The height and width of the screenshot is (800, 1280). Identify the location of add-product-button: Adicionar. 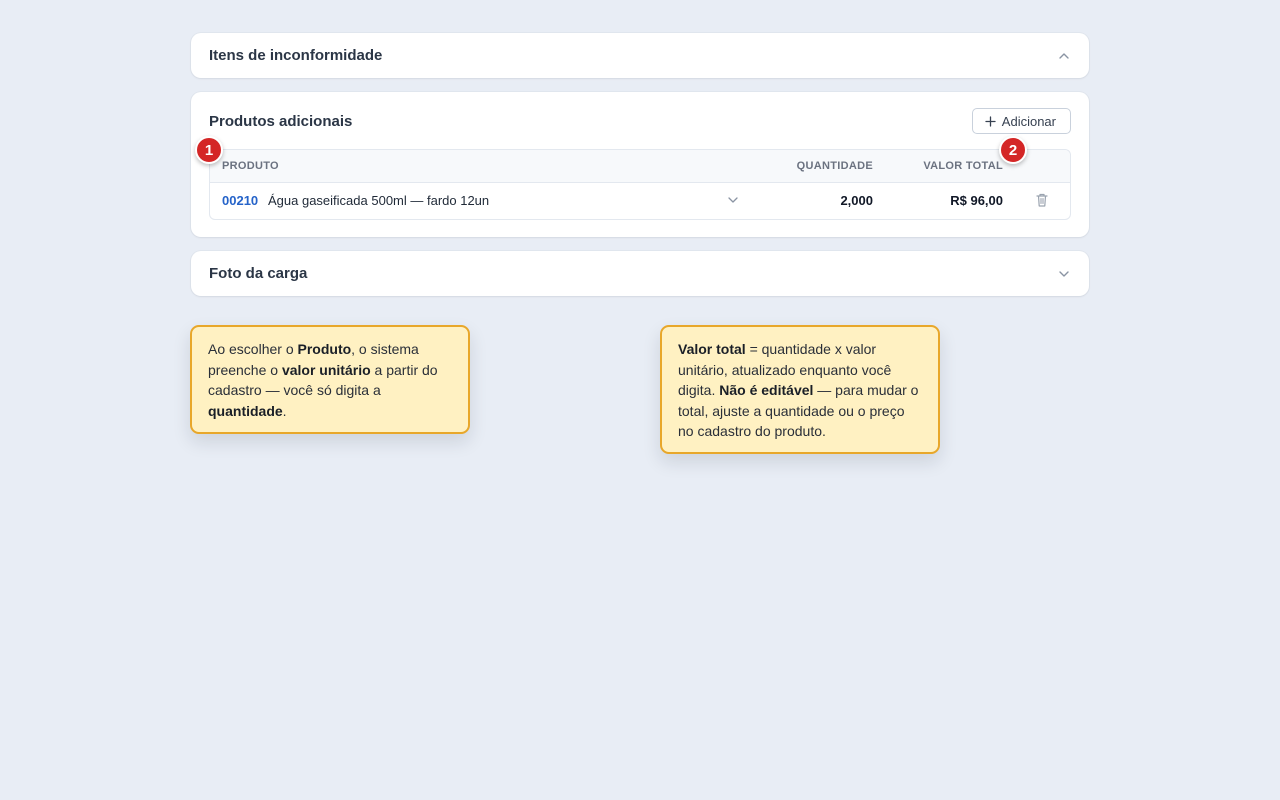
(1021, 121).